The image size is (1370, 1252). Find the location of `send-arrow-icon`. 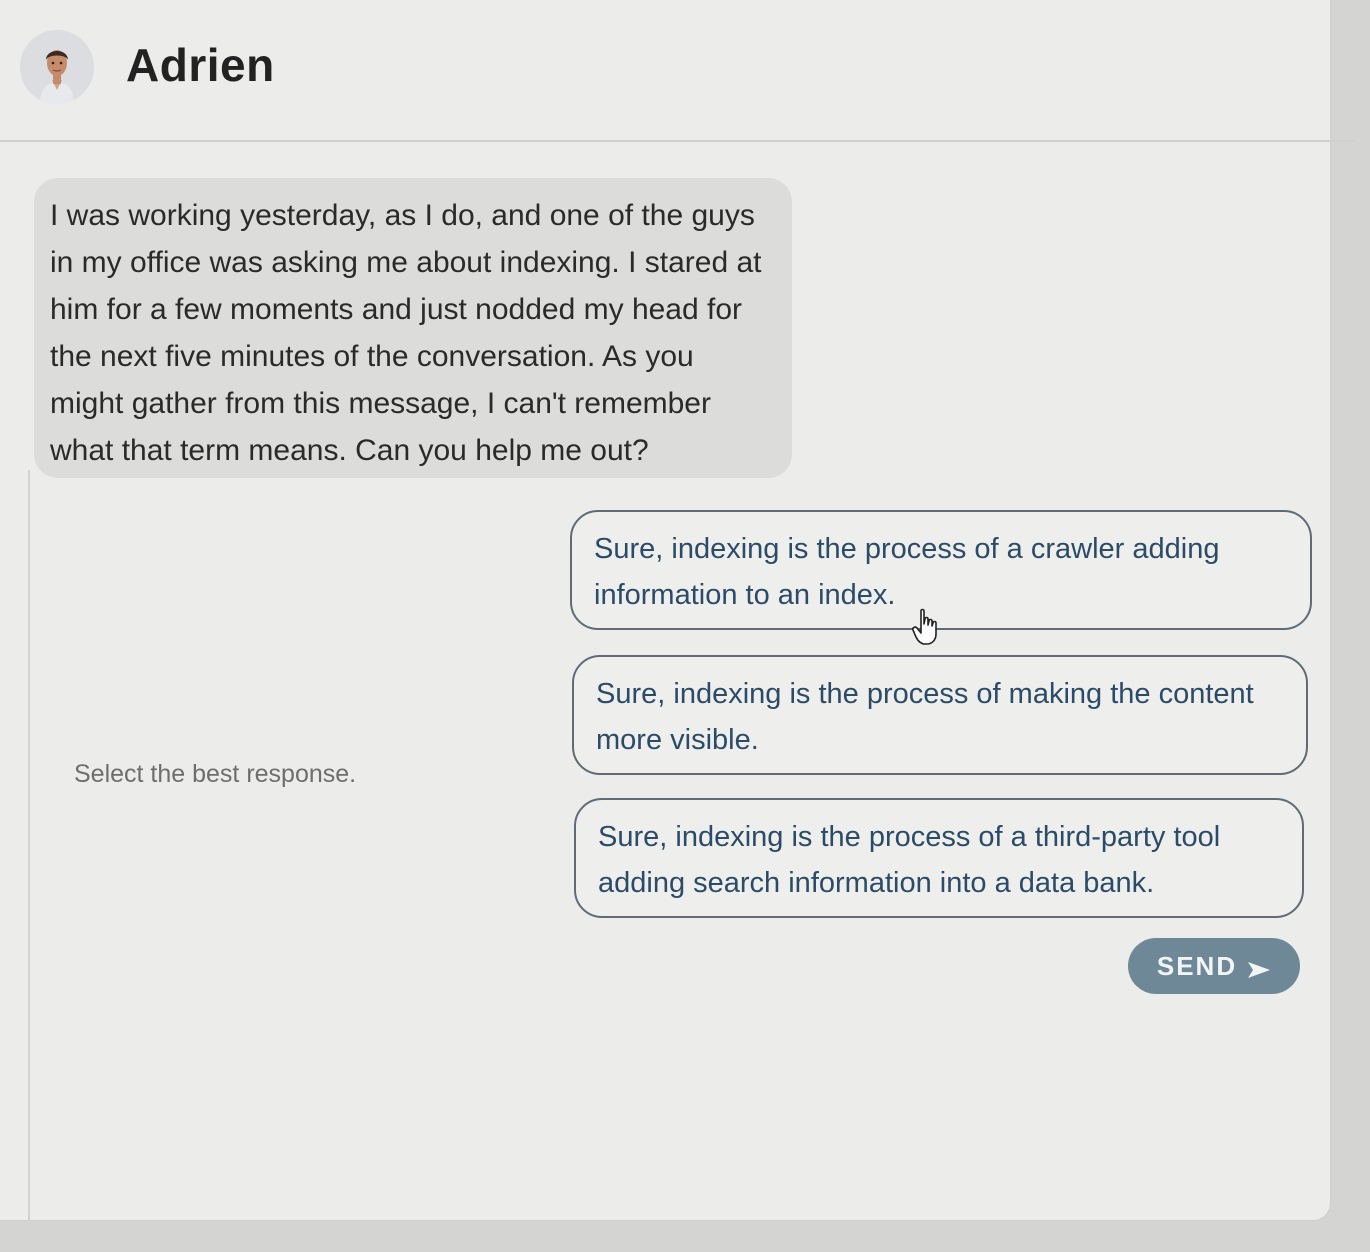

send-arrow-icon is located at coordinates (1259, 967).